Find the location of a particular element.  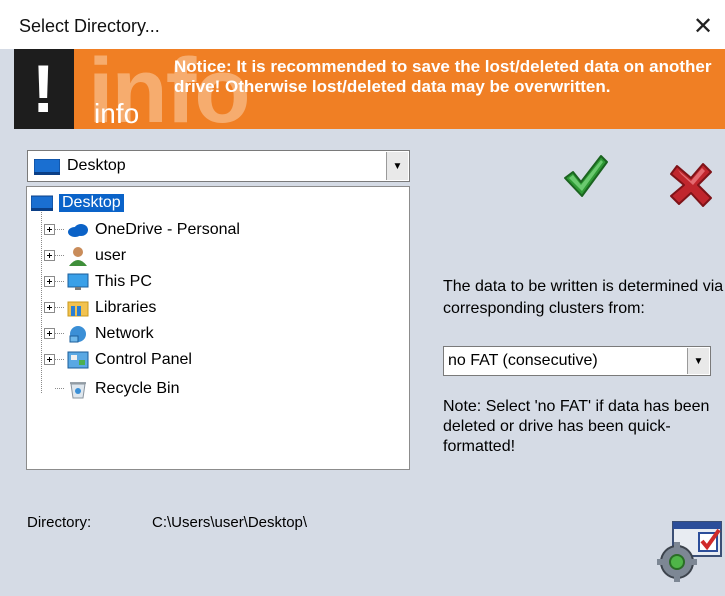

ok-button is located at coordinates (585, 176).